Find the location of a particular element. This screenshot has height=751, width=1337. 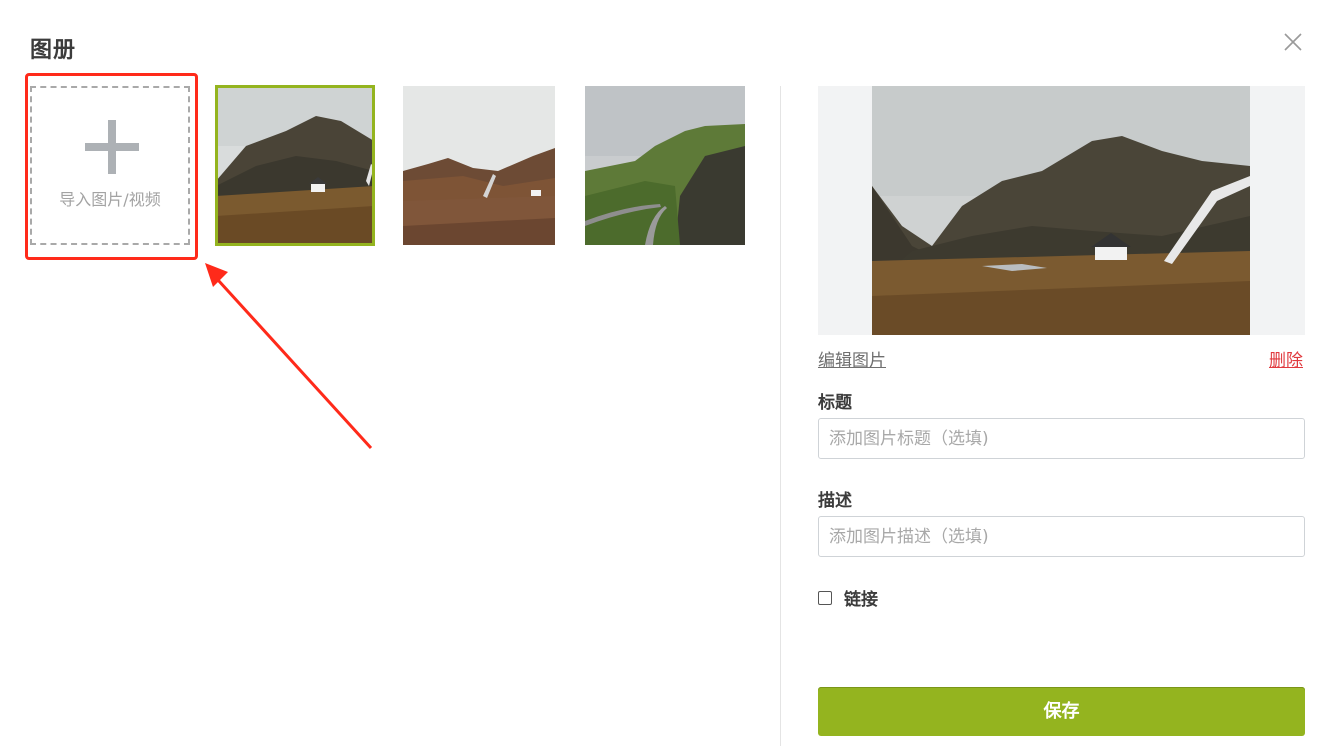

green-cliffs-road-photo is located at coordinates (665, 165).